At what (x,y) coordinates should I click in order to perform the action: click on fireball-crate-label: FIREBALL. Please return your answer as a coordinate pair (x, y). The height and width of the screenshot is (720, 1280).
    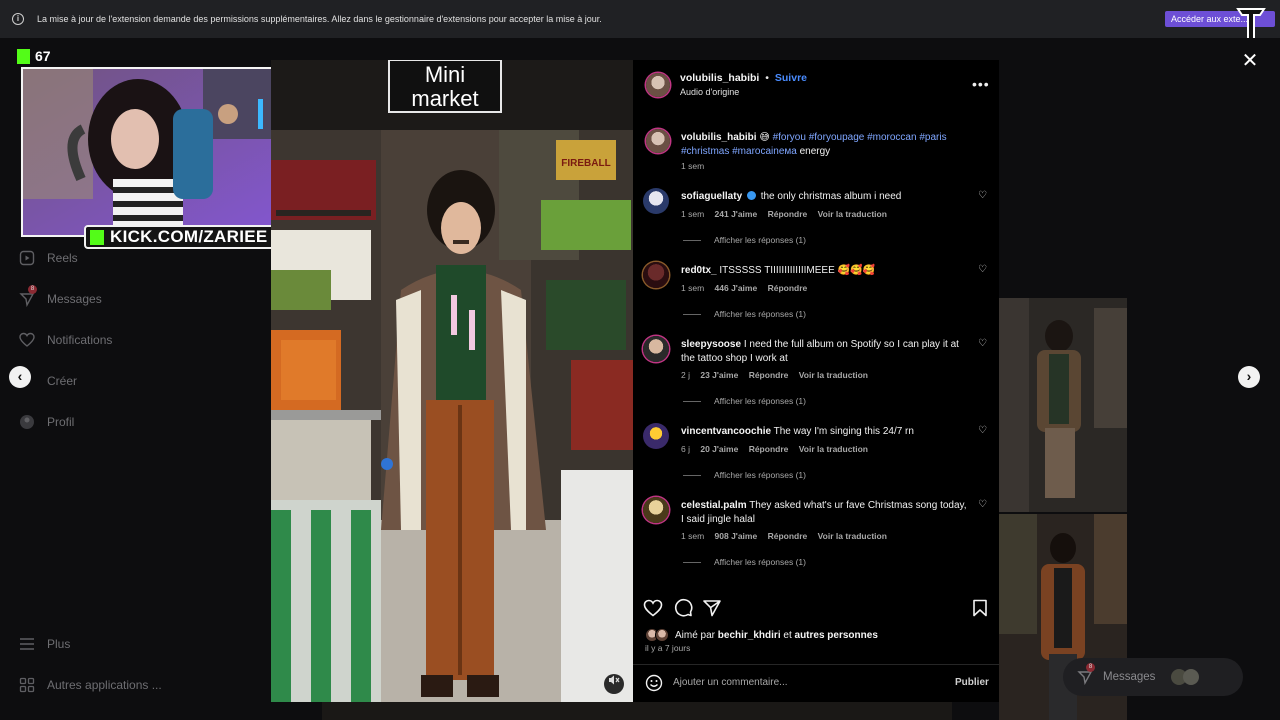
    Looking at the image, I should click on (585, 163).